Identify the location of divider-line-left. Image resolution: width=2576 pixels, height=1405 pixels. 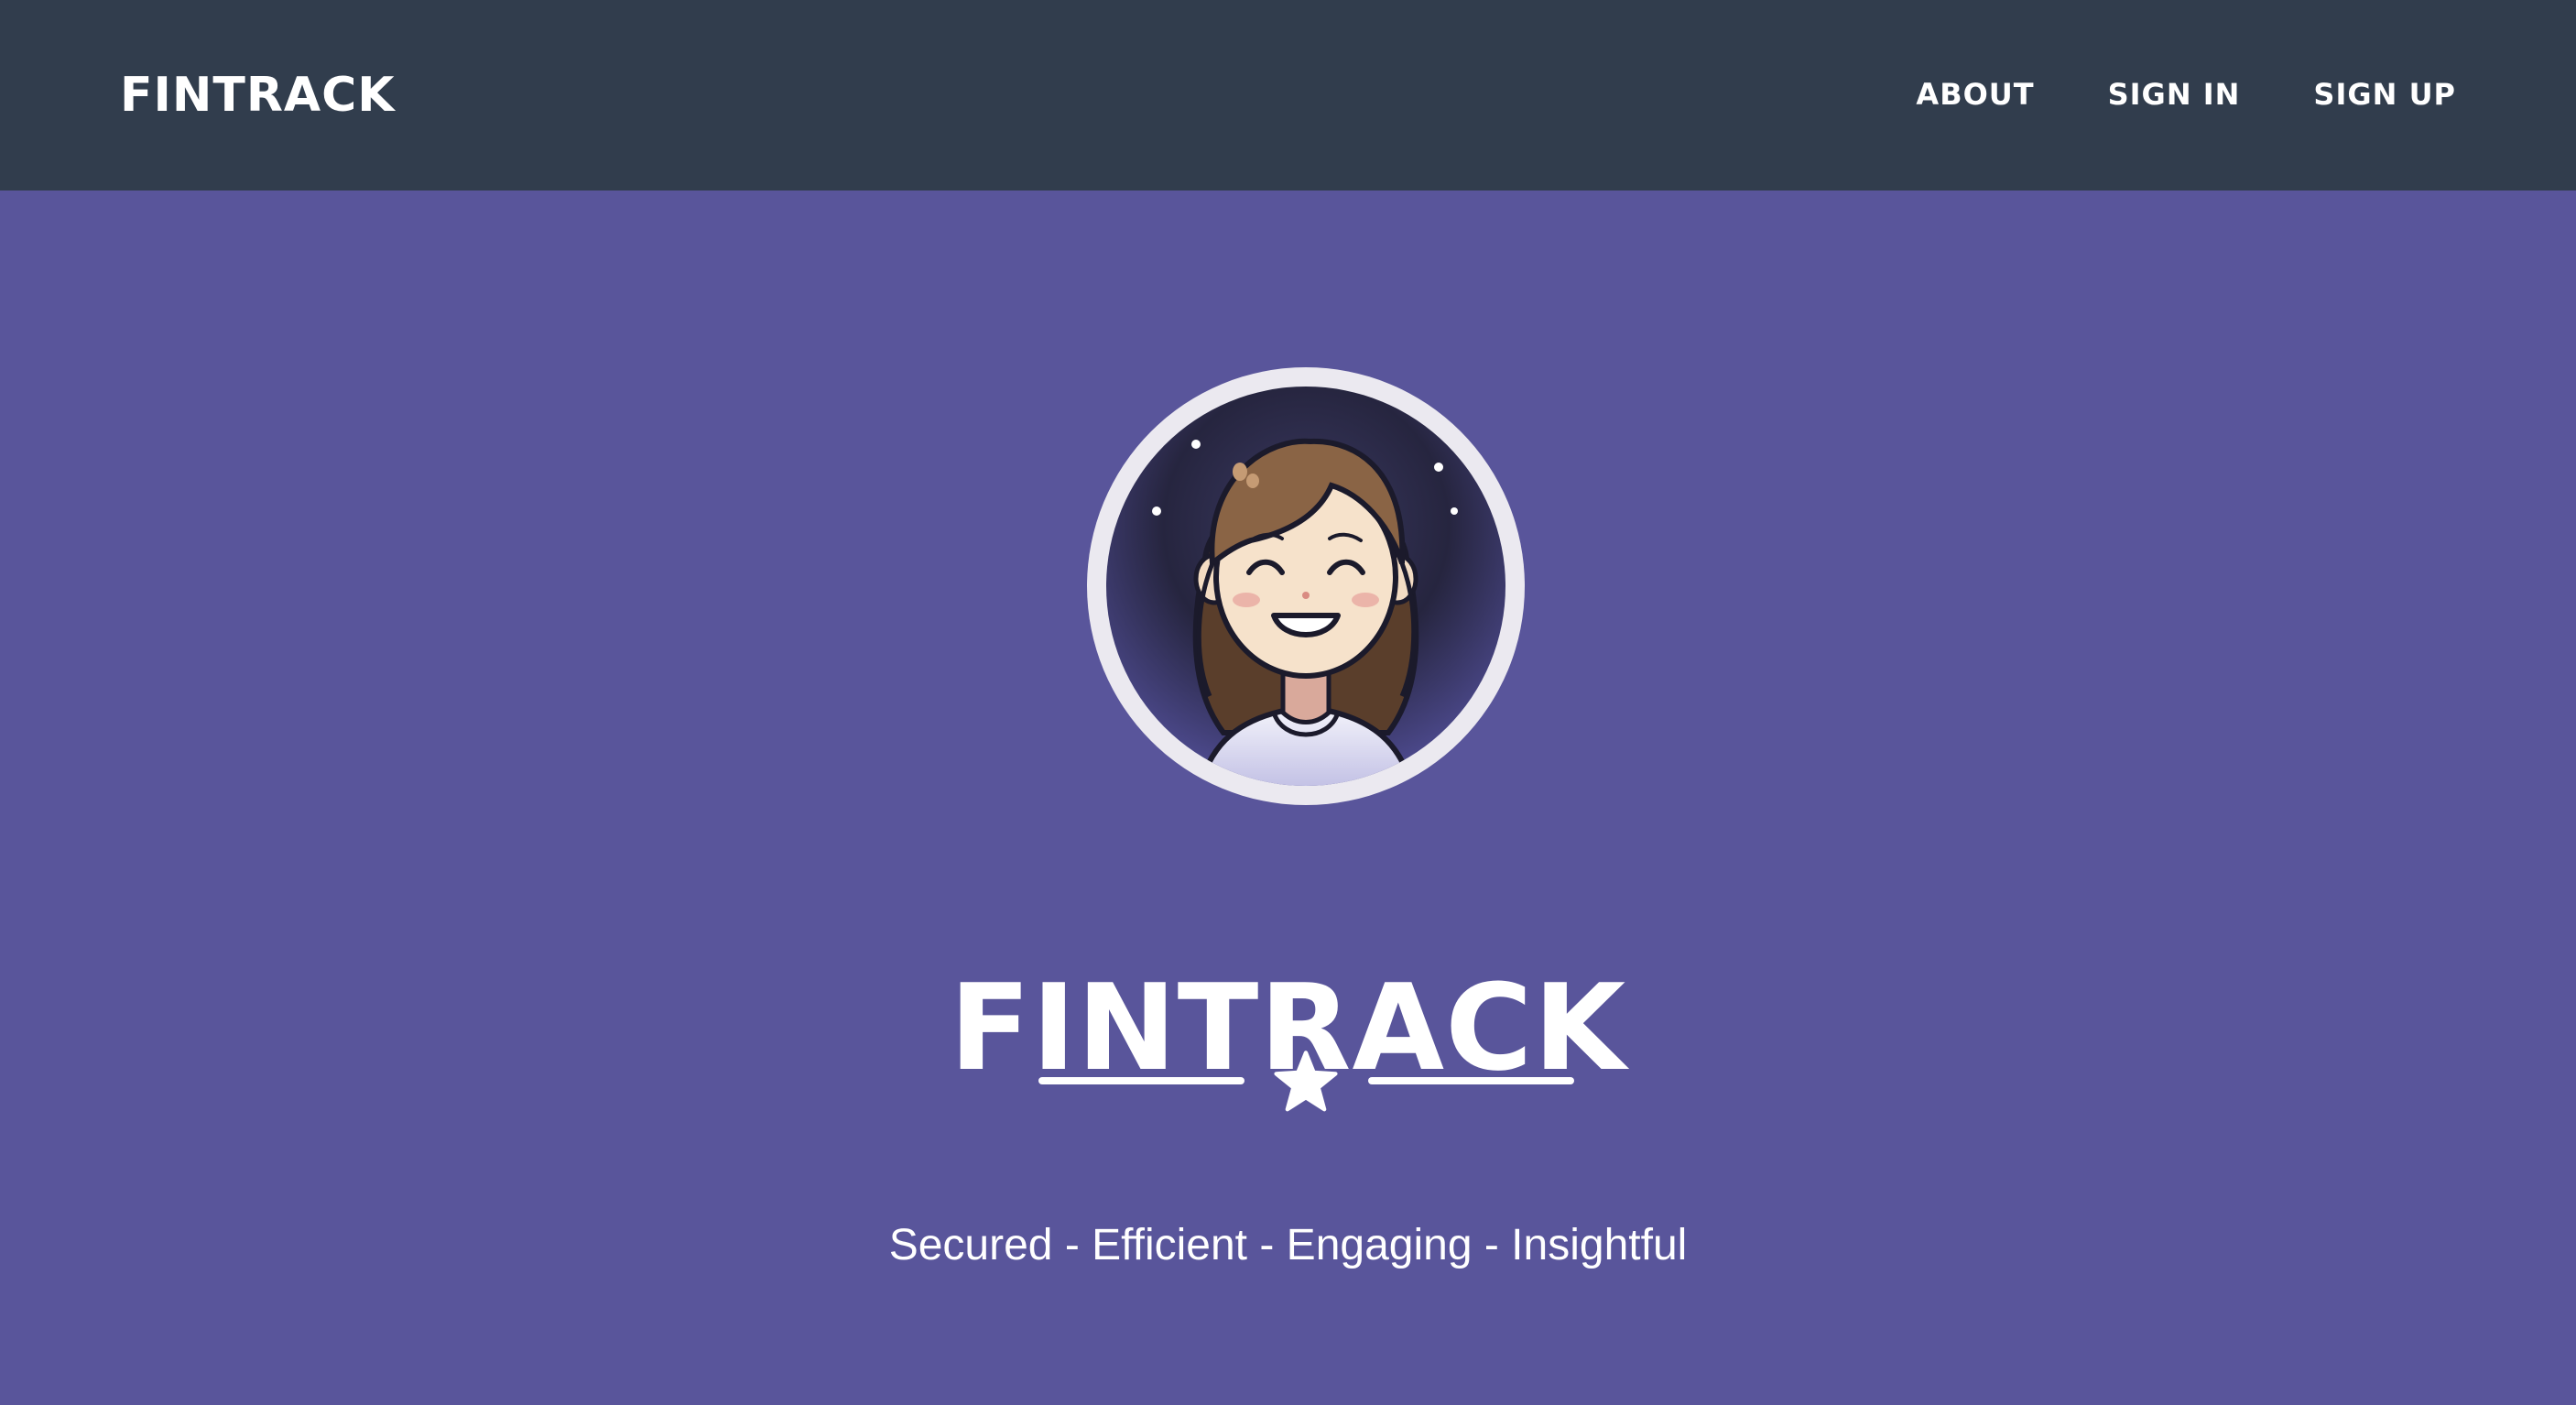
(1141, 1080).